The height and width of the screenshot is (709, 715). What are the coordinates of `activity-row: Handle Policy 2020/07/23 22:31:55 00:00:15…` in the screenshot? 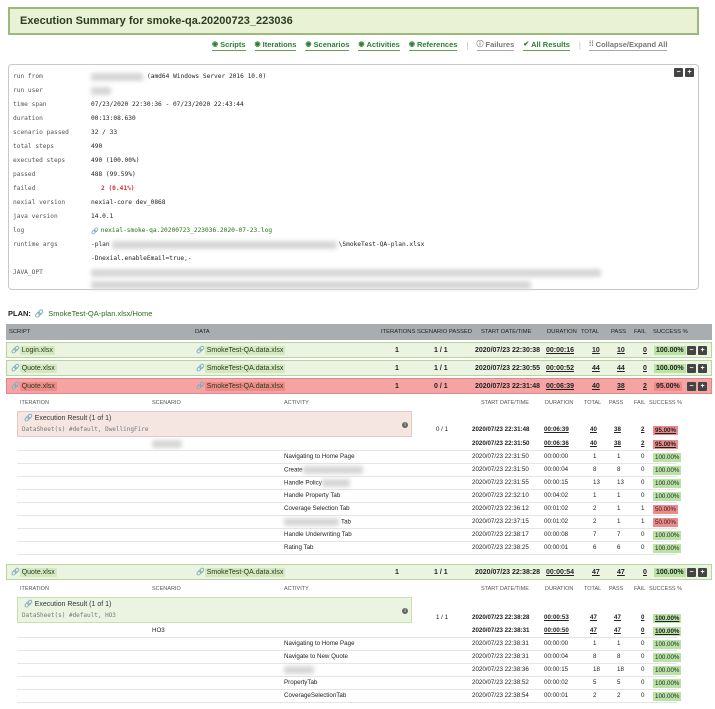 It's located at (349, 483).